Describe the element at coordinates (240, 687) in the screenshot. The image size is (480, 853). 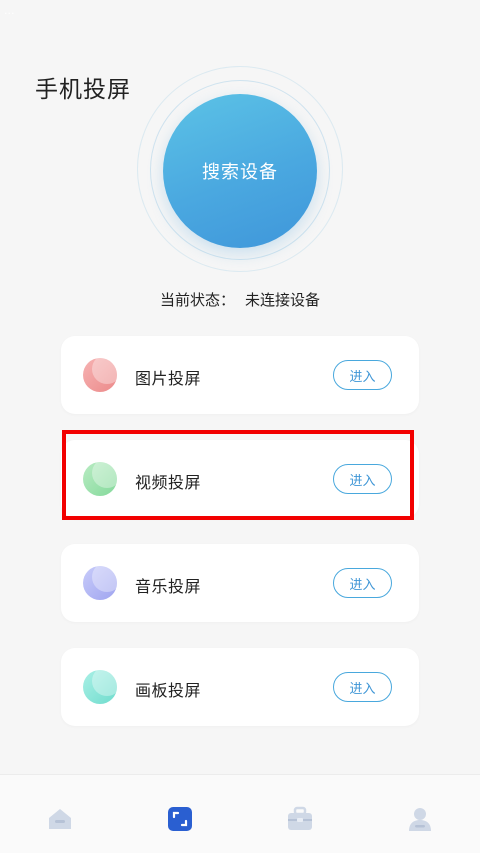
I see `card-board-cast: 画板投屏 进入` at that location.